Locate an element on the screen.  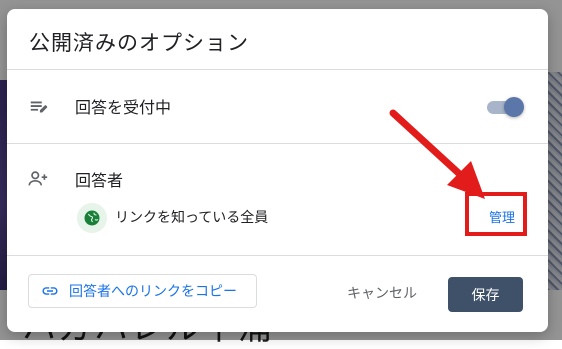
globe-badge is located at coordinates (92, 218).